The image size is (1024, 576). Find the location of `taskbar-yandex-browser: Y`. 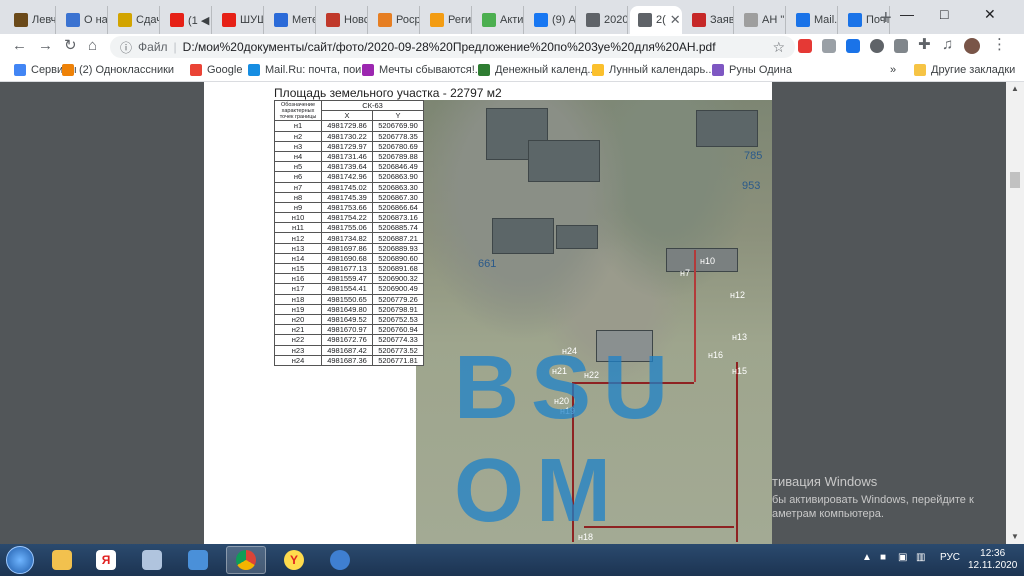

taskbar-yandex-browser: Y is located at coordinates (294, 560).